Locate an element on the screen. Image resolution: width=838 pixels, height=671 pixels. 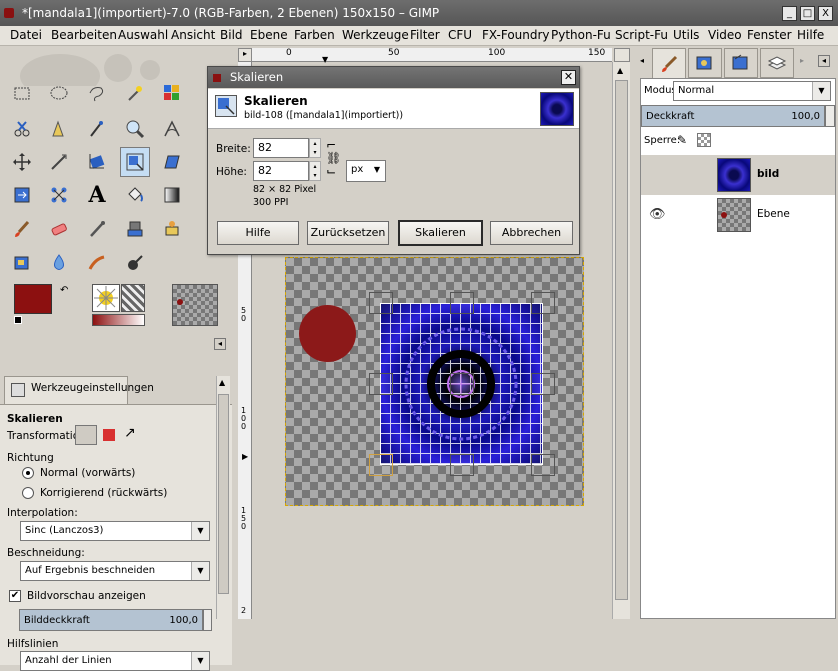
transform-layer-icon is located at coordinates (86, 435).